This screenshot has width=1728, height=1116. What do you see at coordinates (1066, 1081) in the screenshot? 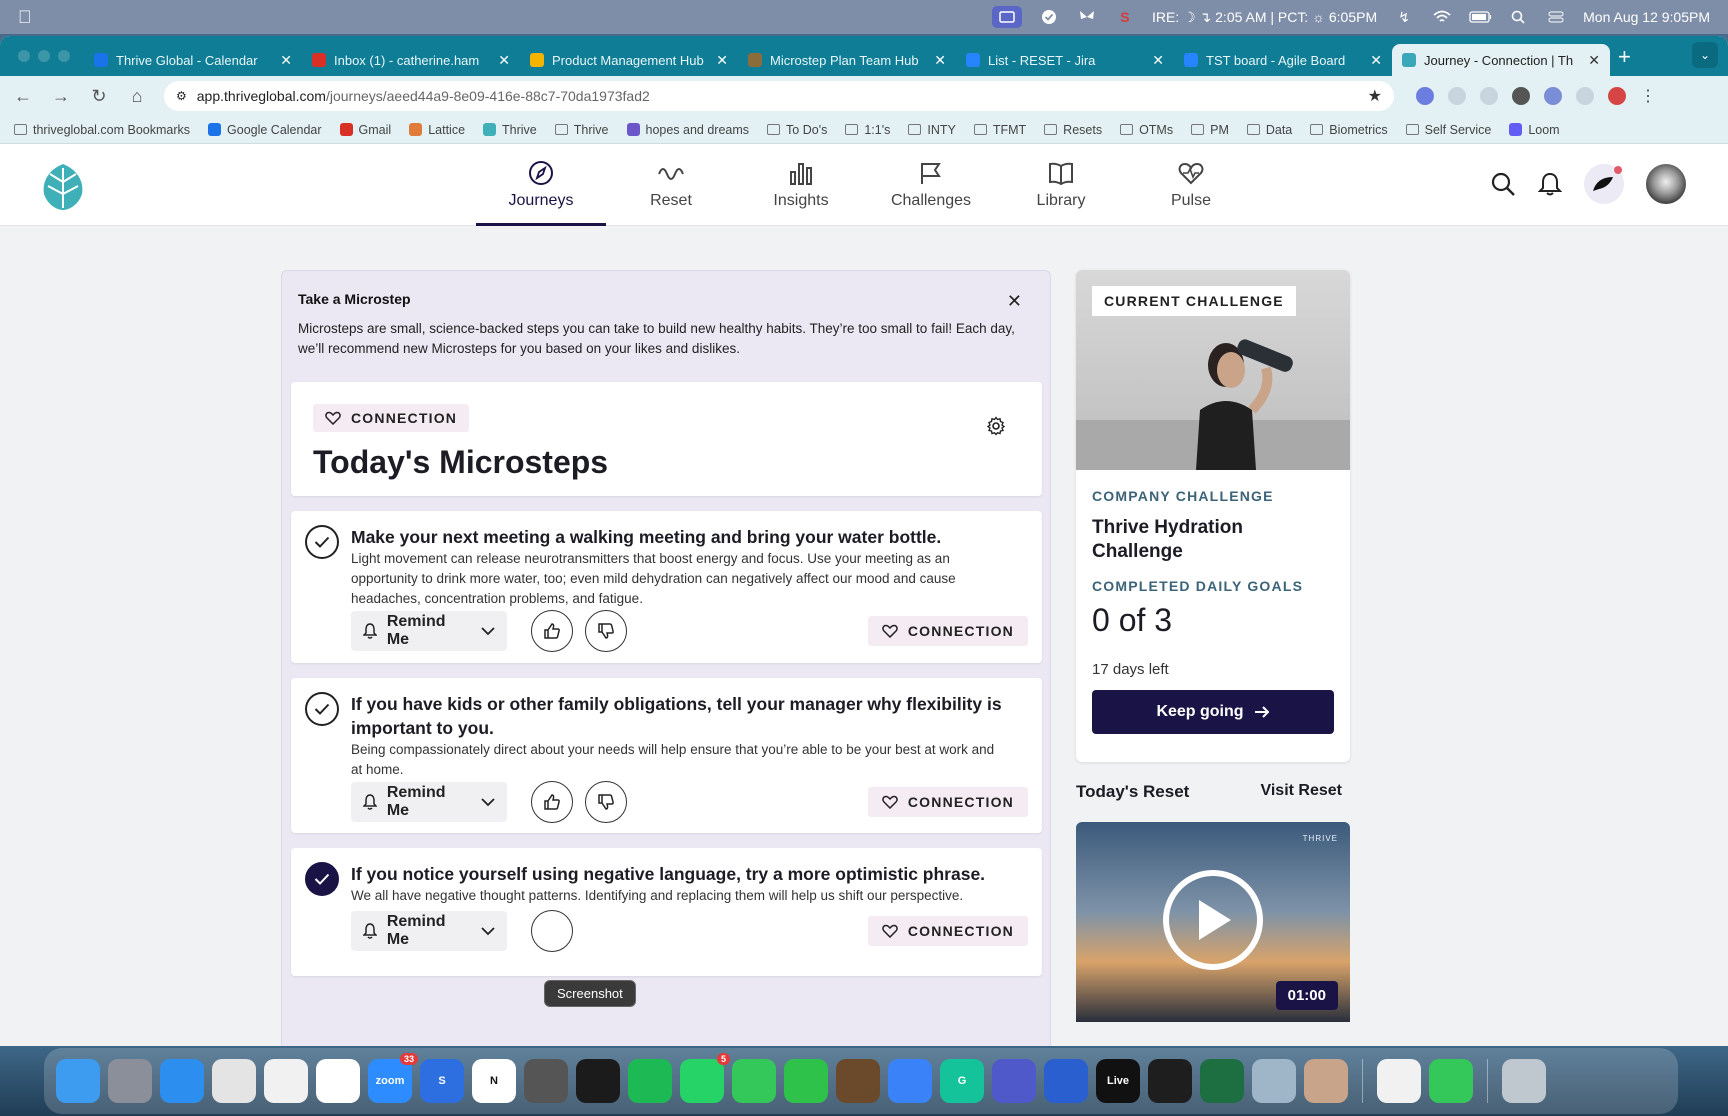
I see `compass-app-icon` at bounding box center [1066, 1081].